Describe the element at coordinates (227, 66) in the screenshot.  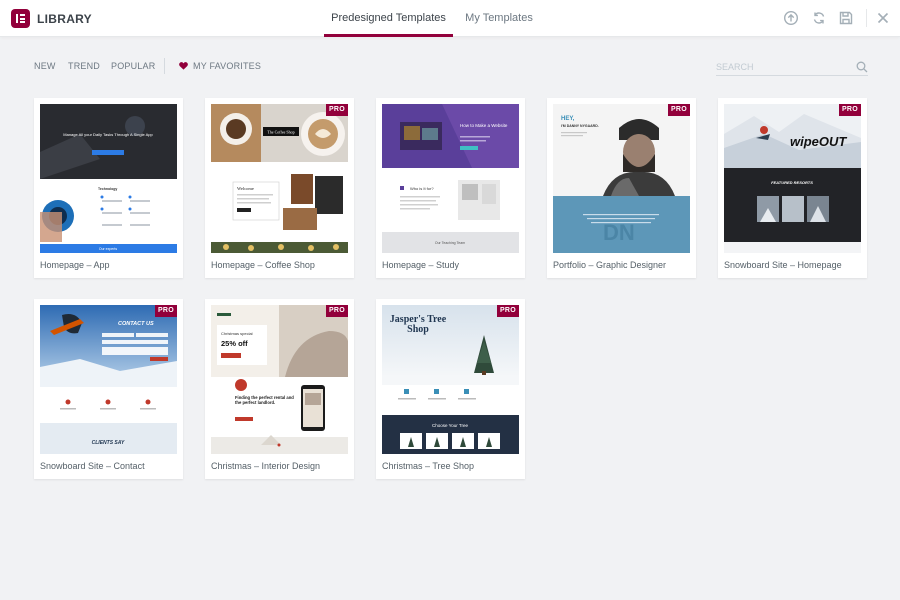
I see `filter-my-favorites: MY FAVORITES` at that location.